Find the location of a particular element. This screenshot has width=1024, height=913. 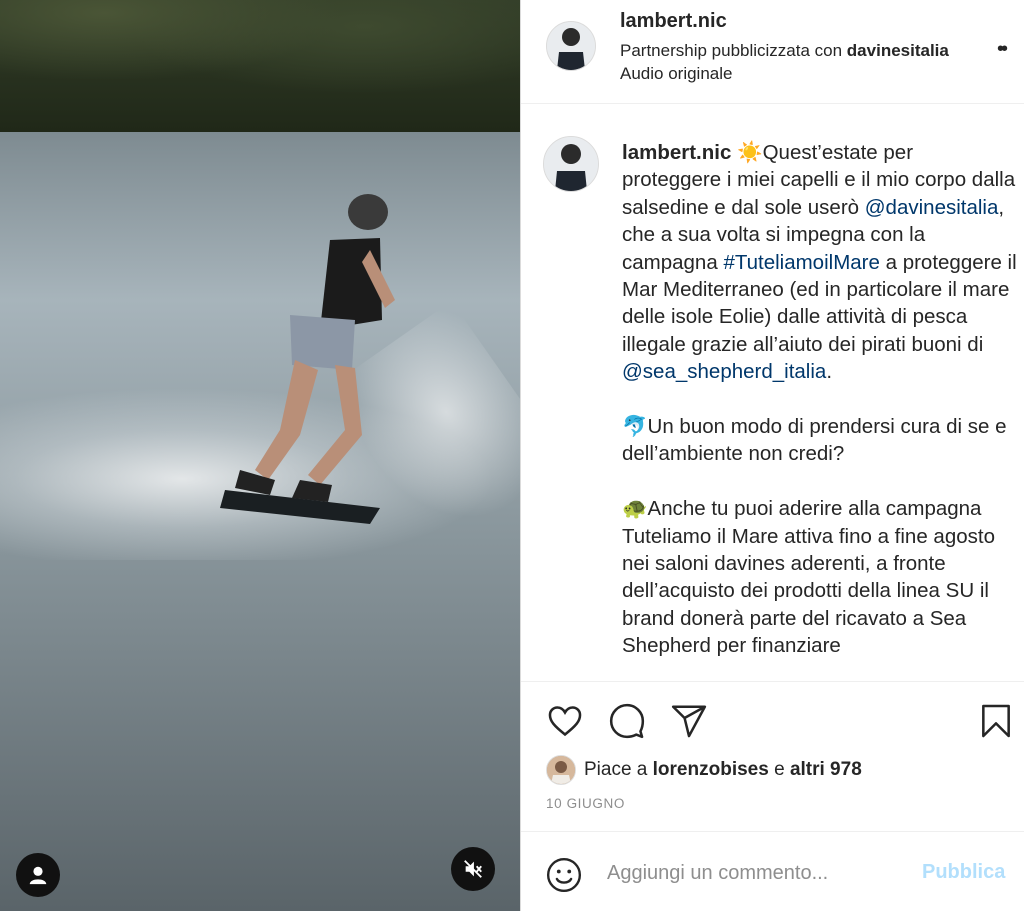

comment-input is located at coordinates (757, 873).